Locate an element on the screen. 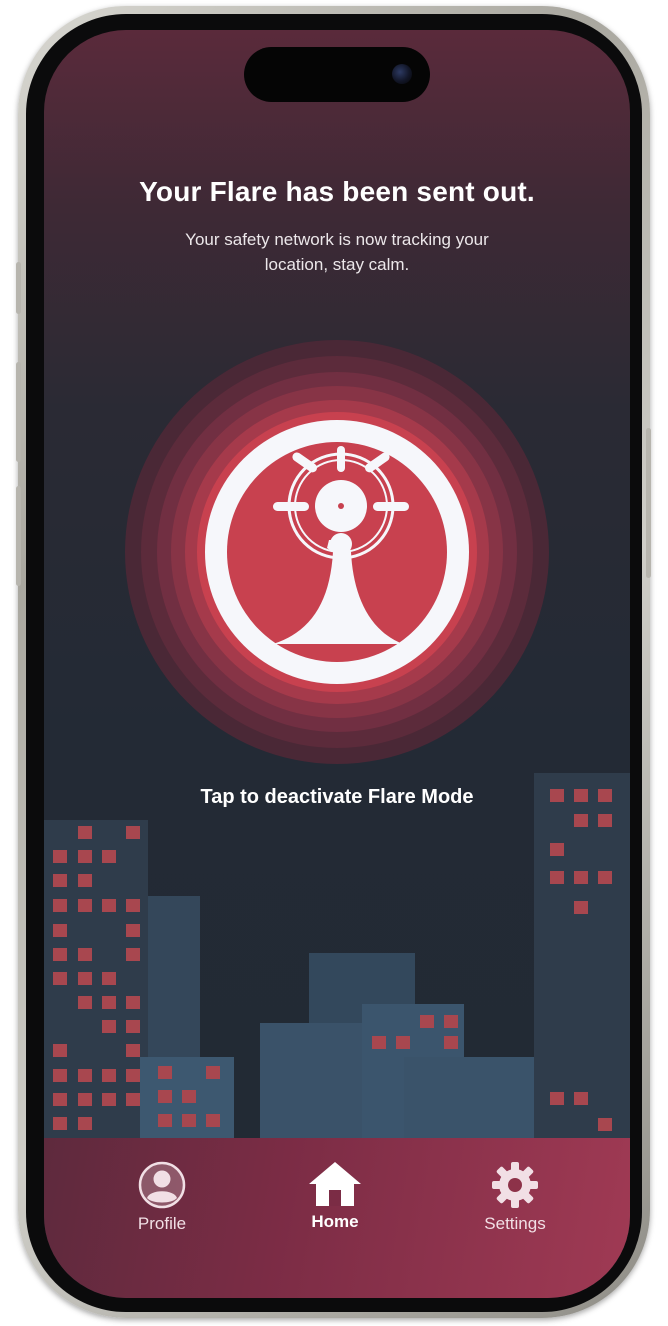  profile-icon is located at coordinates (162, 1185).